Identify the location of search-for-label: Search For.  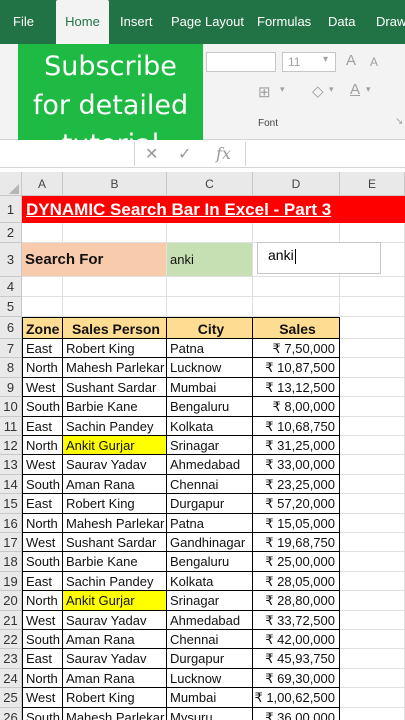
(94, 260).